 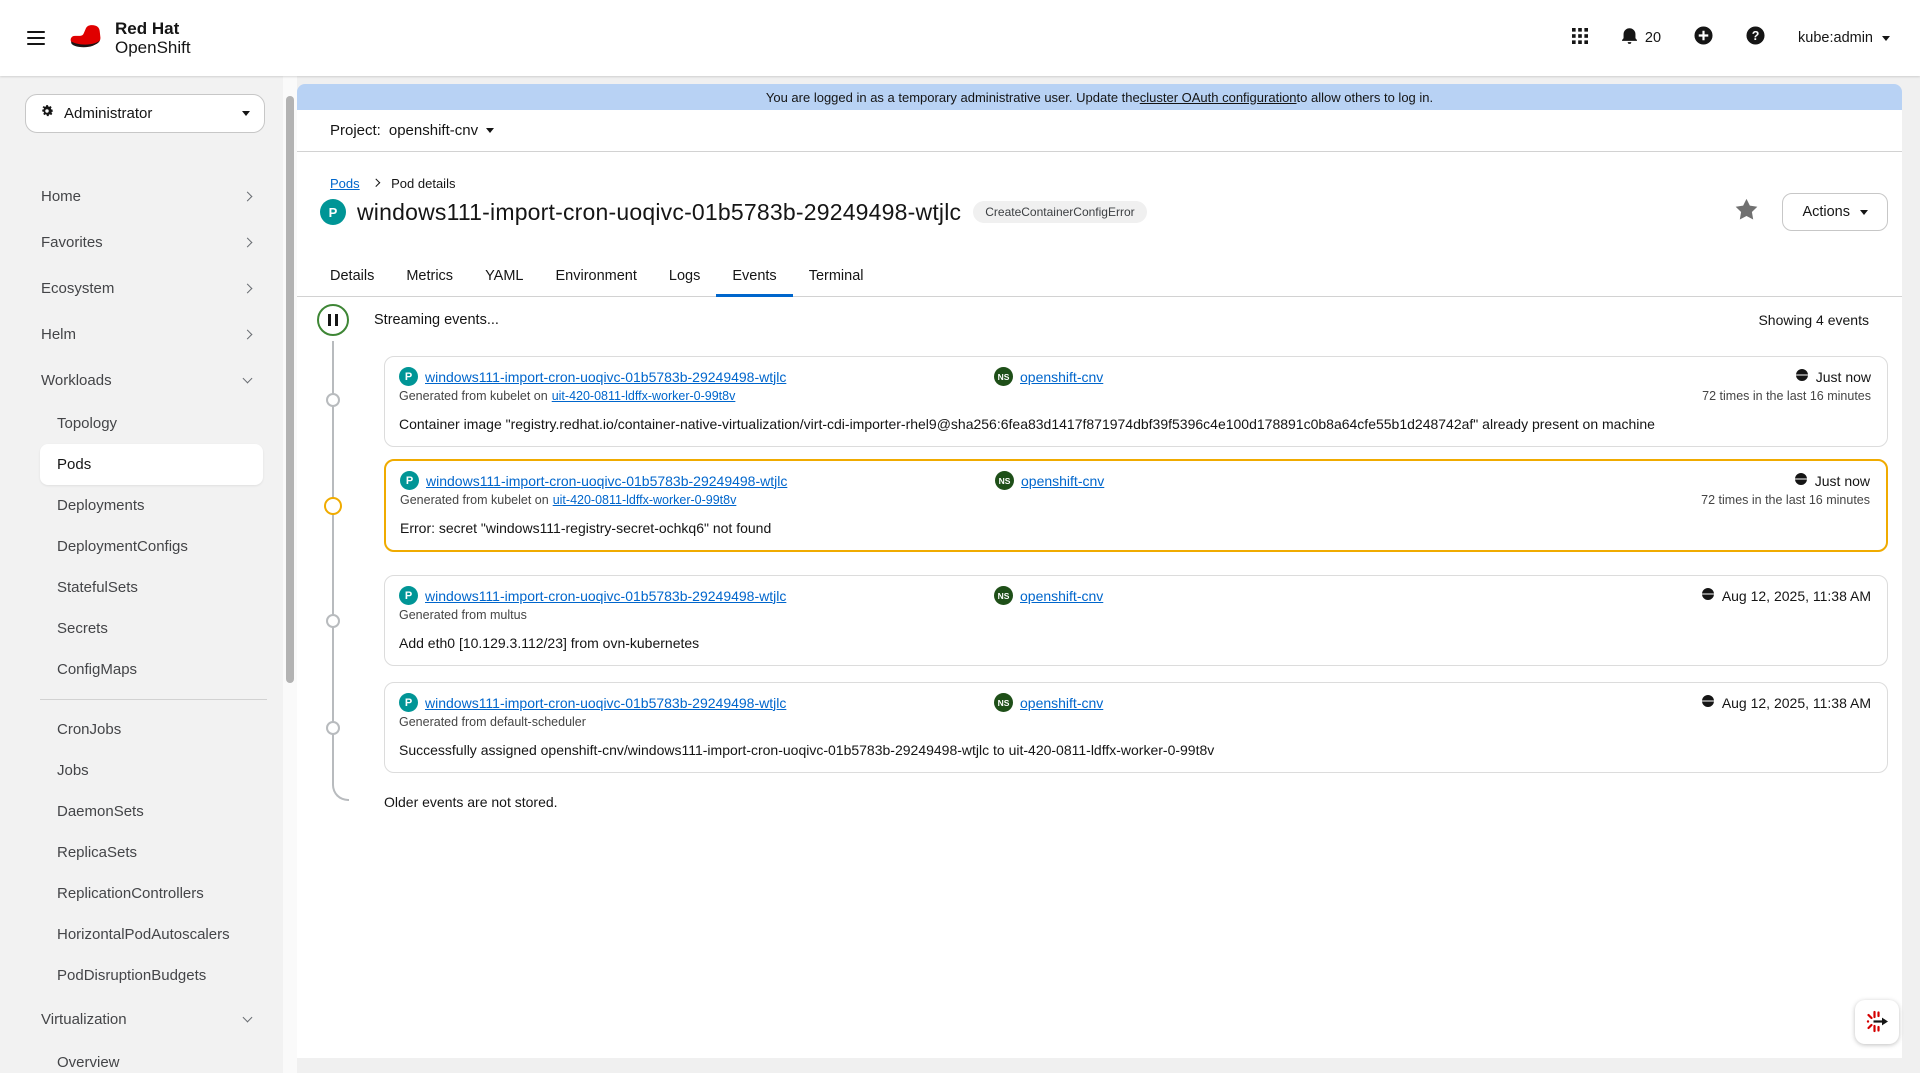 I want to click on banner-text-after: to allow others to log in., so click(x=1365, y=97).